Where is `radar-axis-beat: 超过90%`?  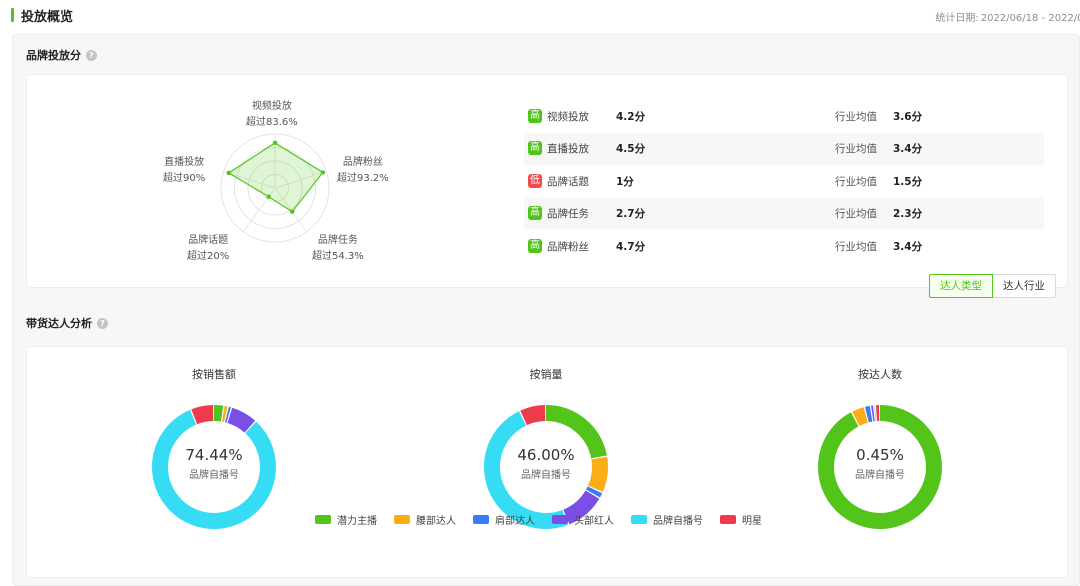
radar-axis-beat: 超过90% is located at coordinates (184, 178).